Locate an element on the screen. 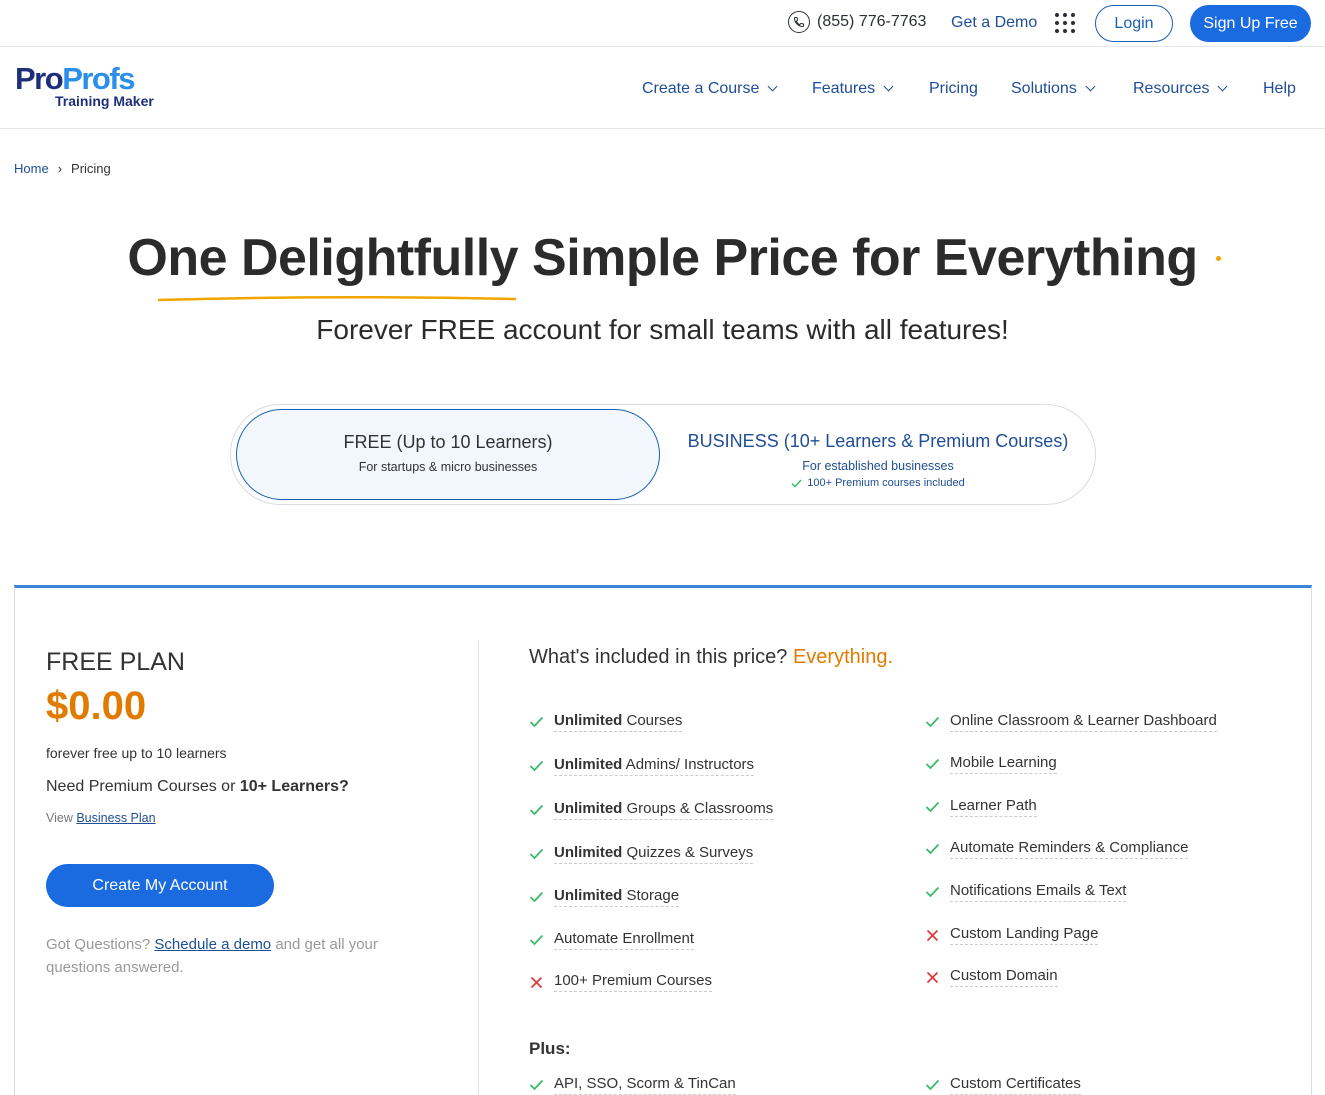  feature-label: Unlimited Storage is located at coordinates (617, 897).